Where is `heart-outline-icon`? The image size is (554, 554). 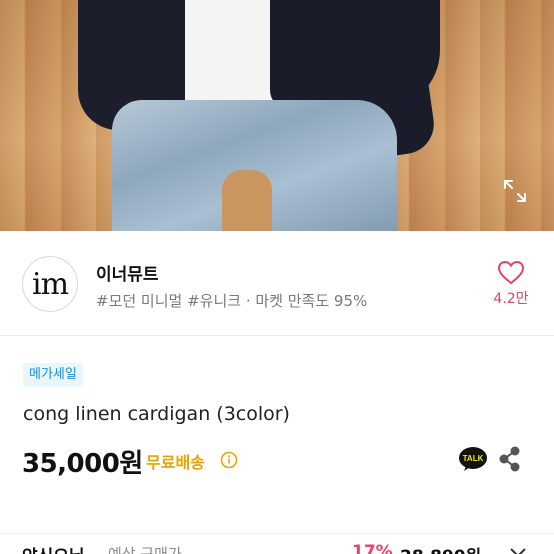
heart-outline-icon is located at coordinates (511, 273).